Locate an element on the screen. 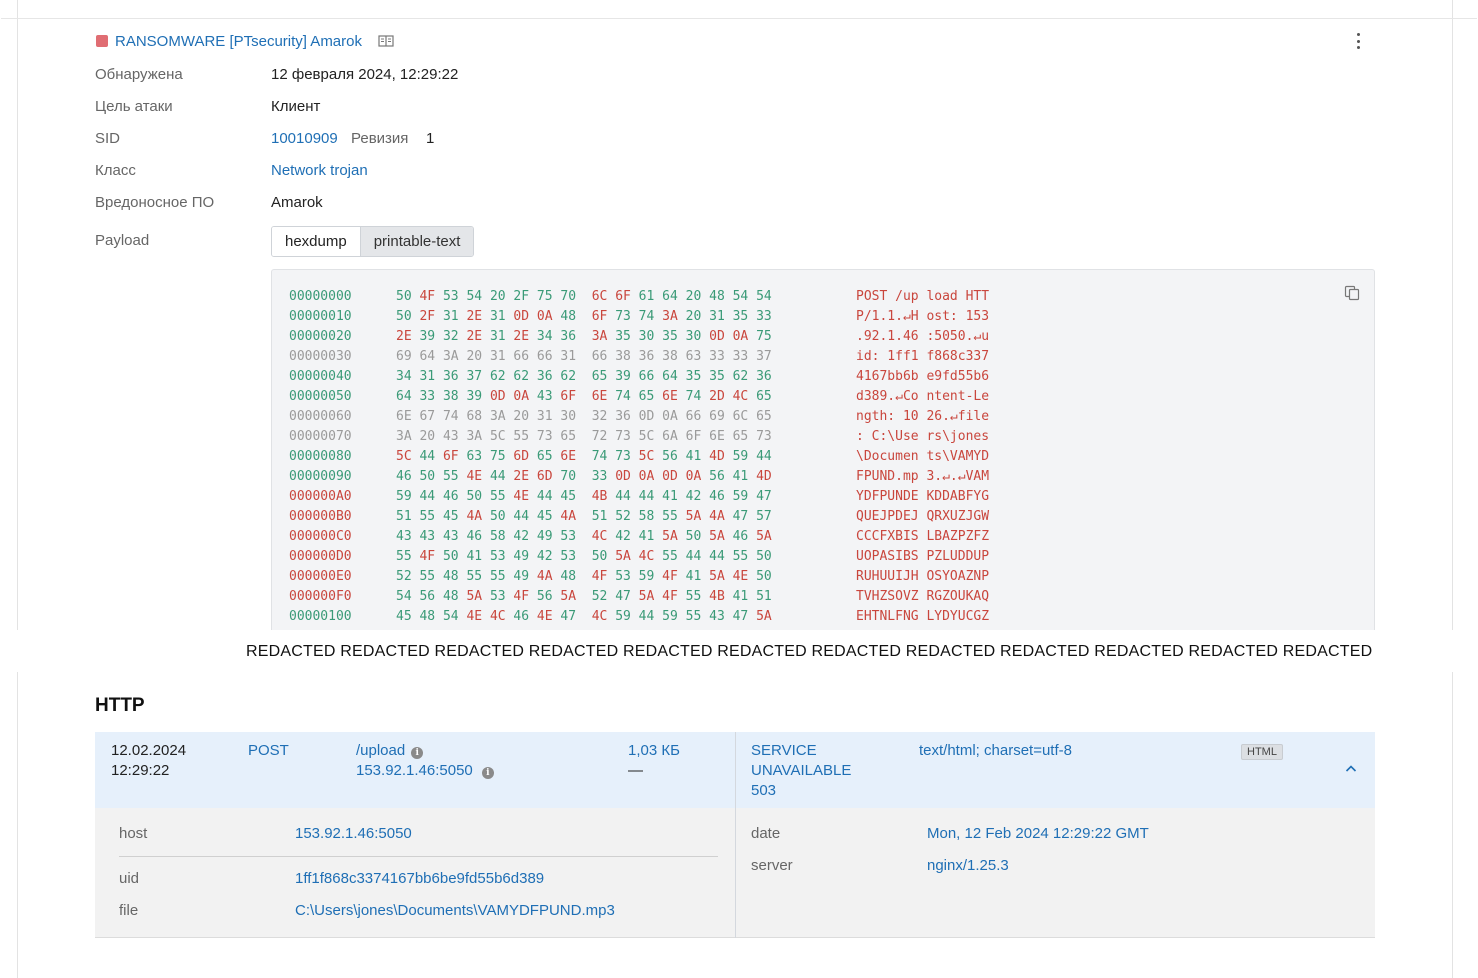 Image resolution: width=1478 pixels, height=978 pixels. hex-byte: 2E is located at coordinates (521, 476).